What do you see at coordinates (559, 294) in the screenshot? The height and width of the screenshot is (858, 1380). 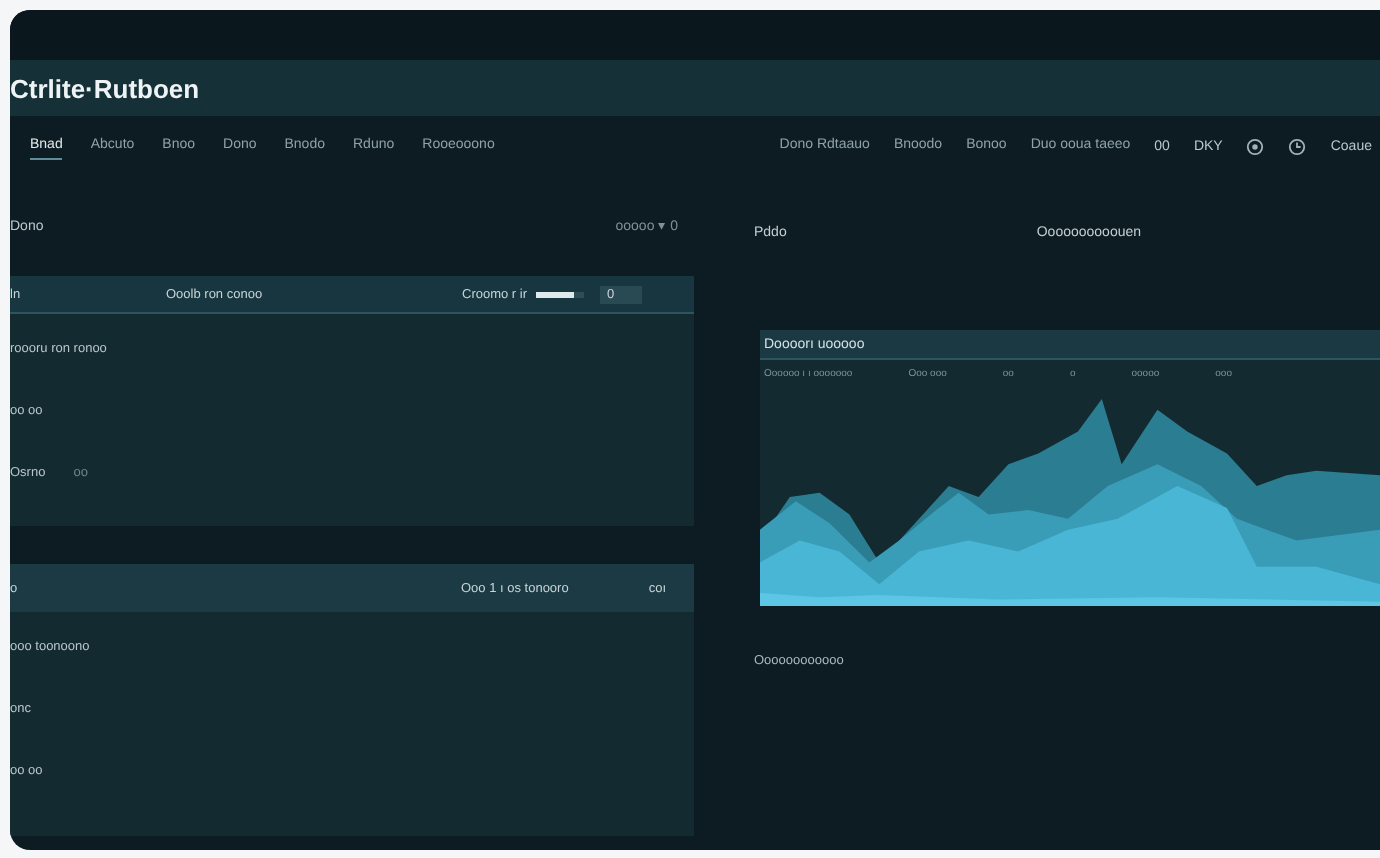 I see `slider` at bounding box center [559, 294].